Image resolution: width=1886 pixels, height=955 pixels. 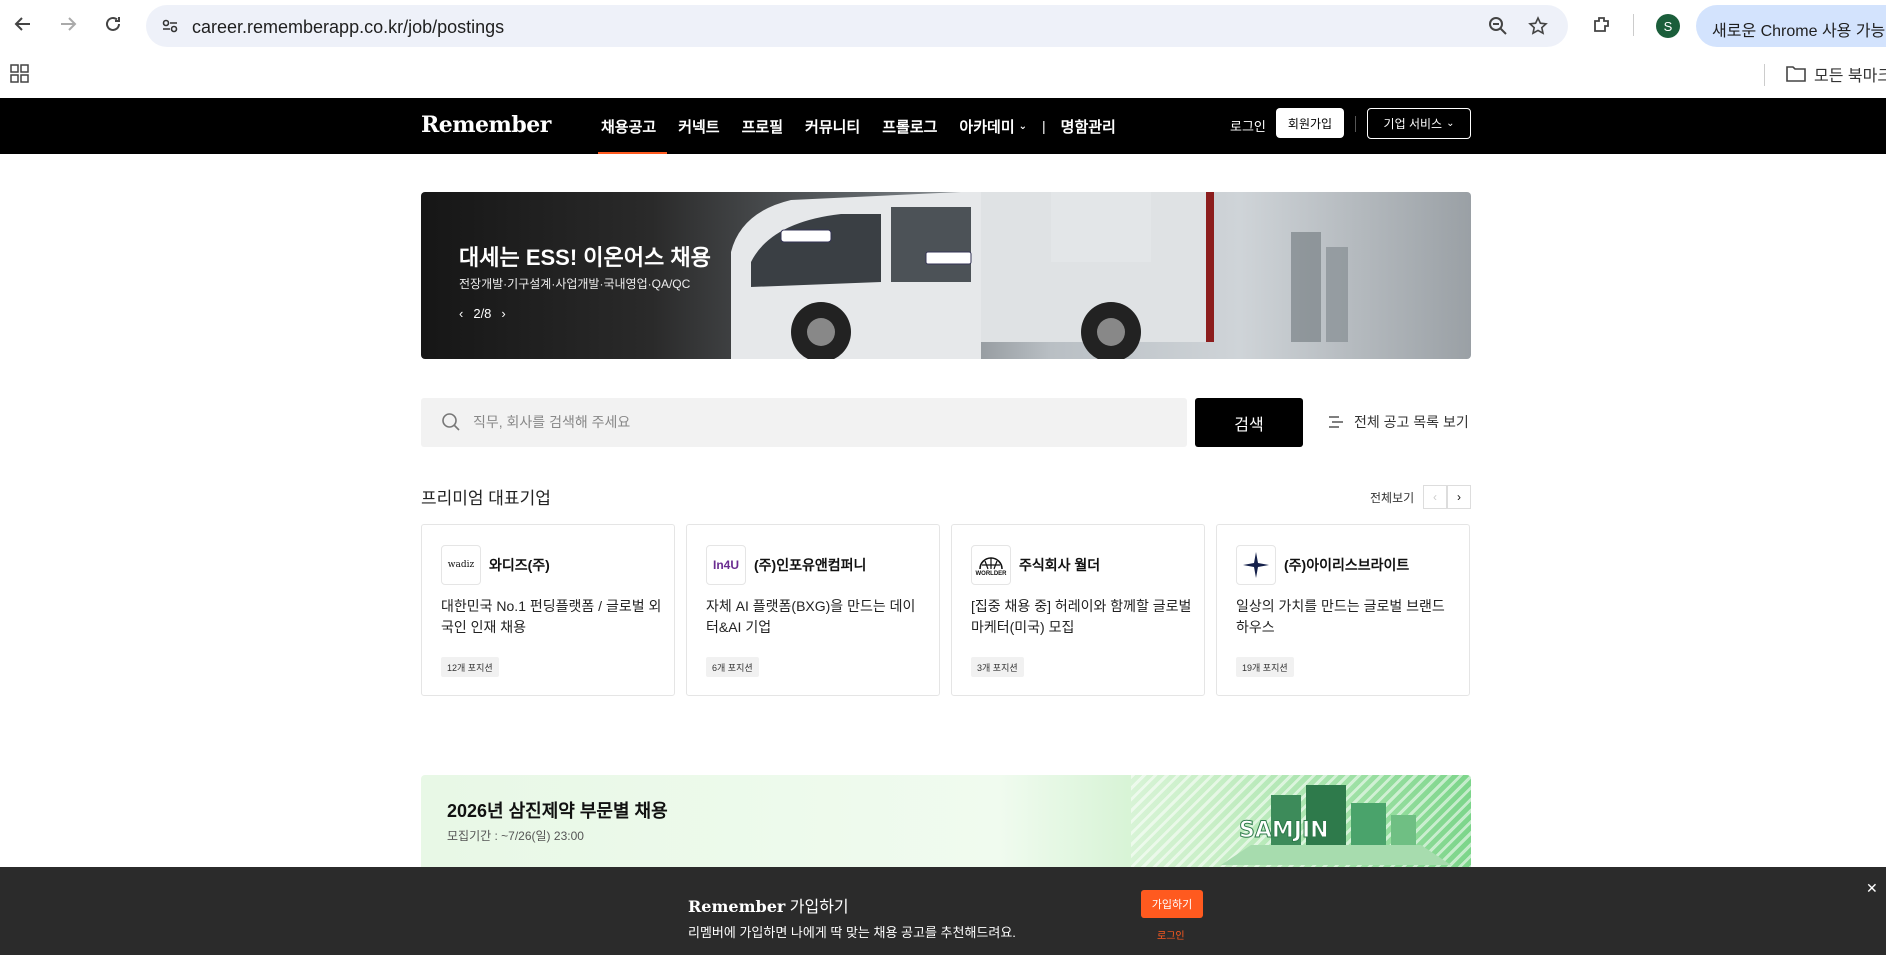 I want to click on all-bookmarks-folder: 모든 북마크, so click(x=1836, y=74).